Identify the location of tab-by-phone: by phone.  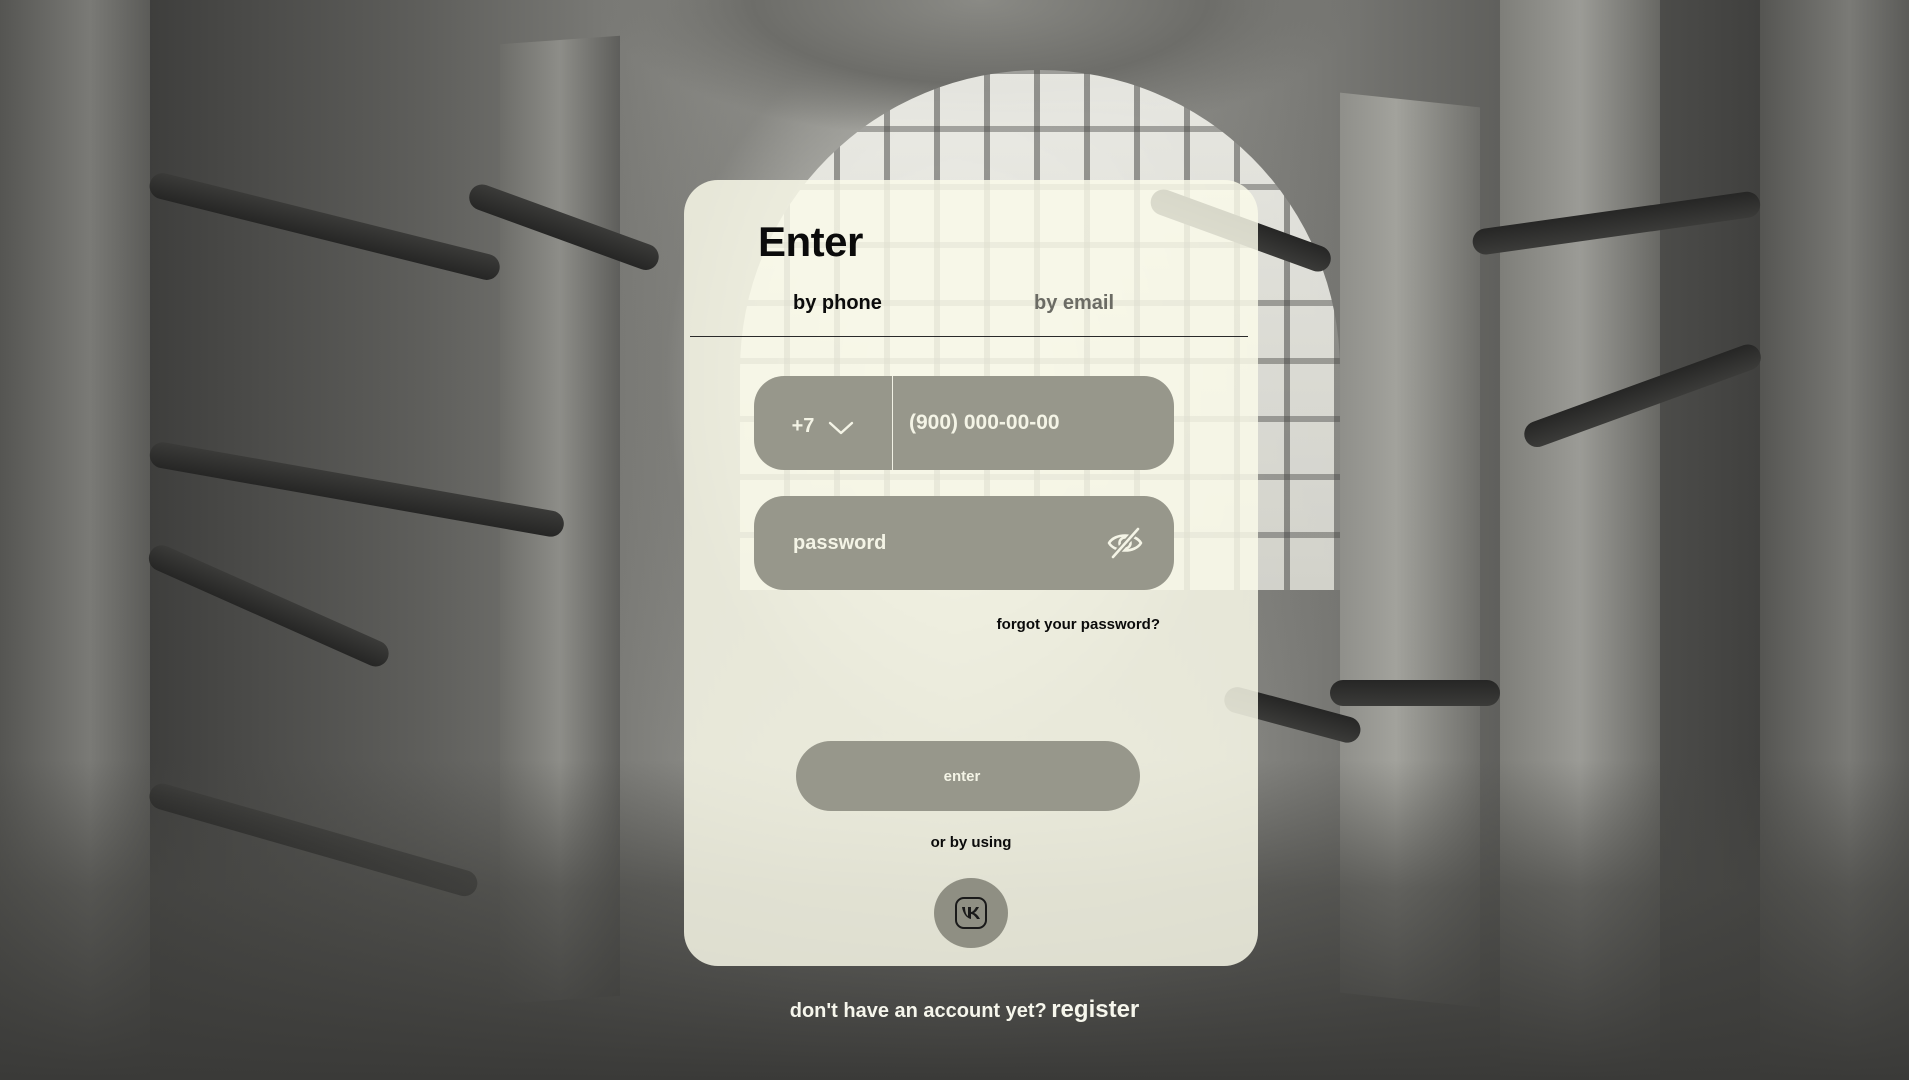
(837, 303).